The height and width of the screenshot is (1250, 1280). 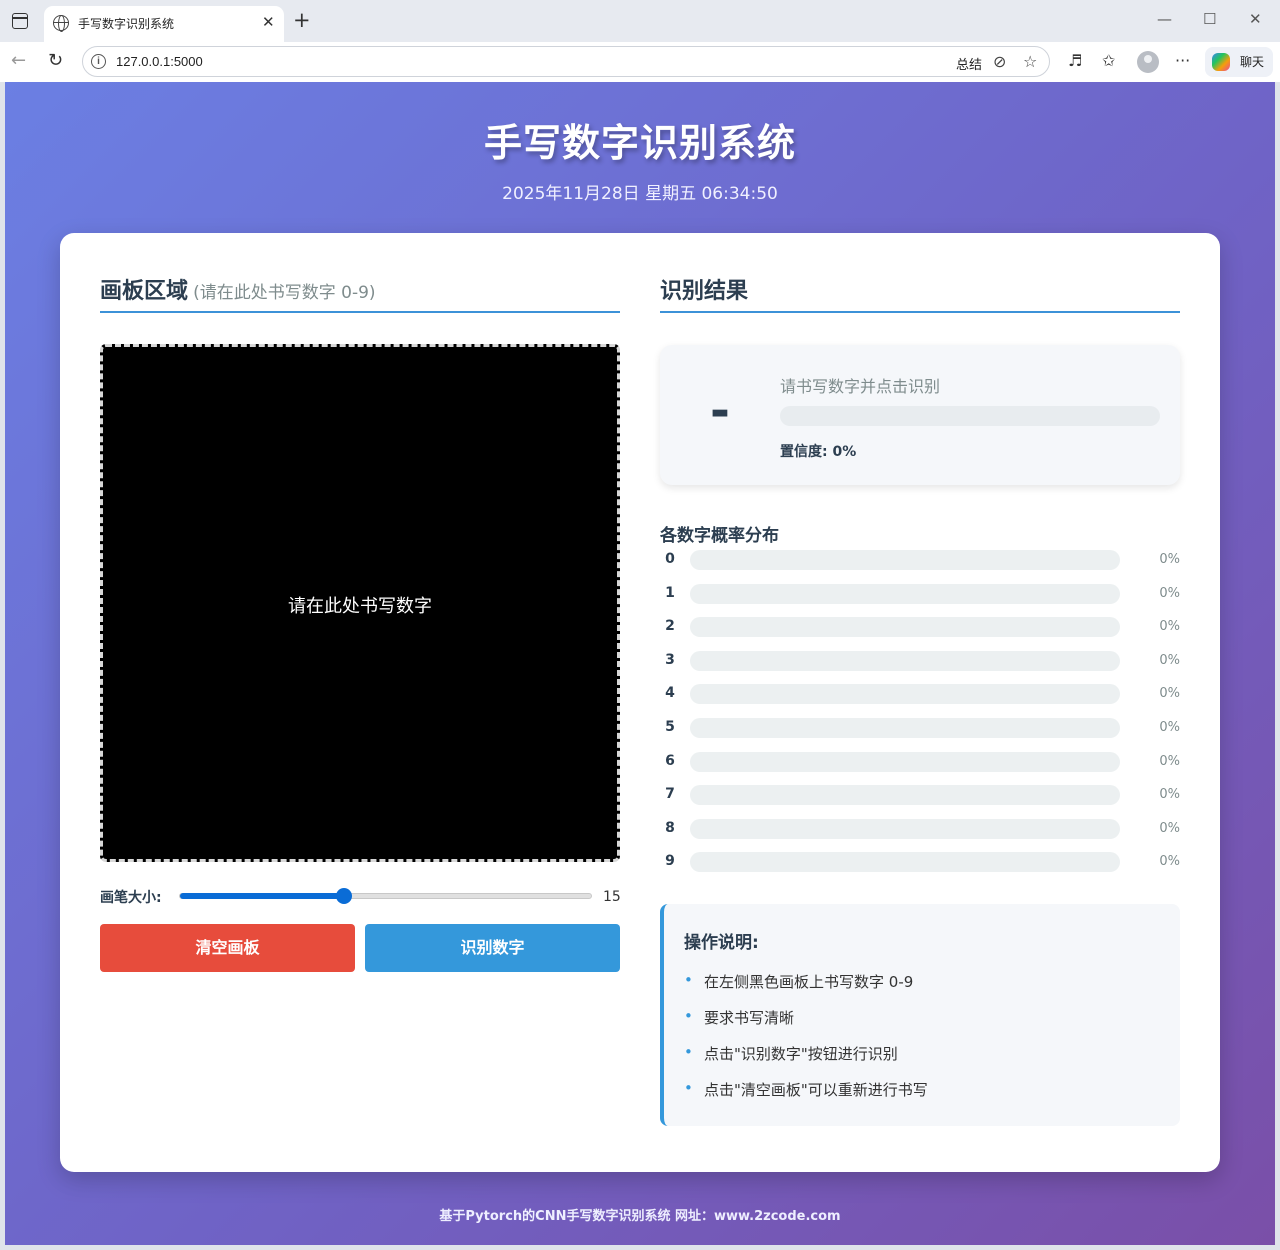 What do you see at coordinates (1252, 62) in the screenshot?
I see `chat-label: 聊天` at bounding box center [1252, 62].